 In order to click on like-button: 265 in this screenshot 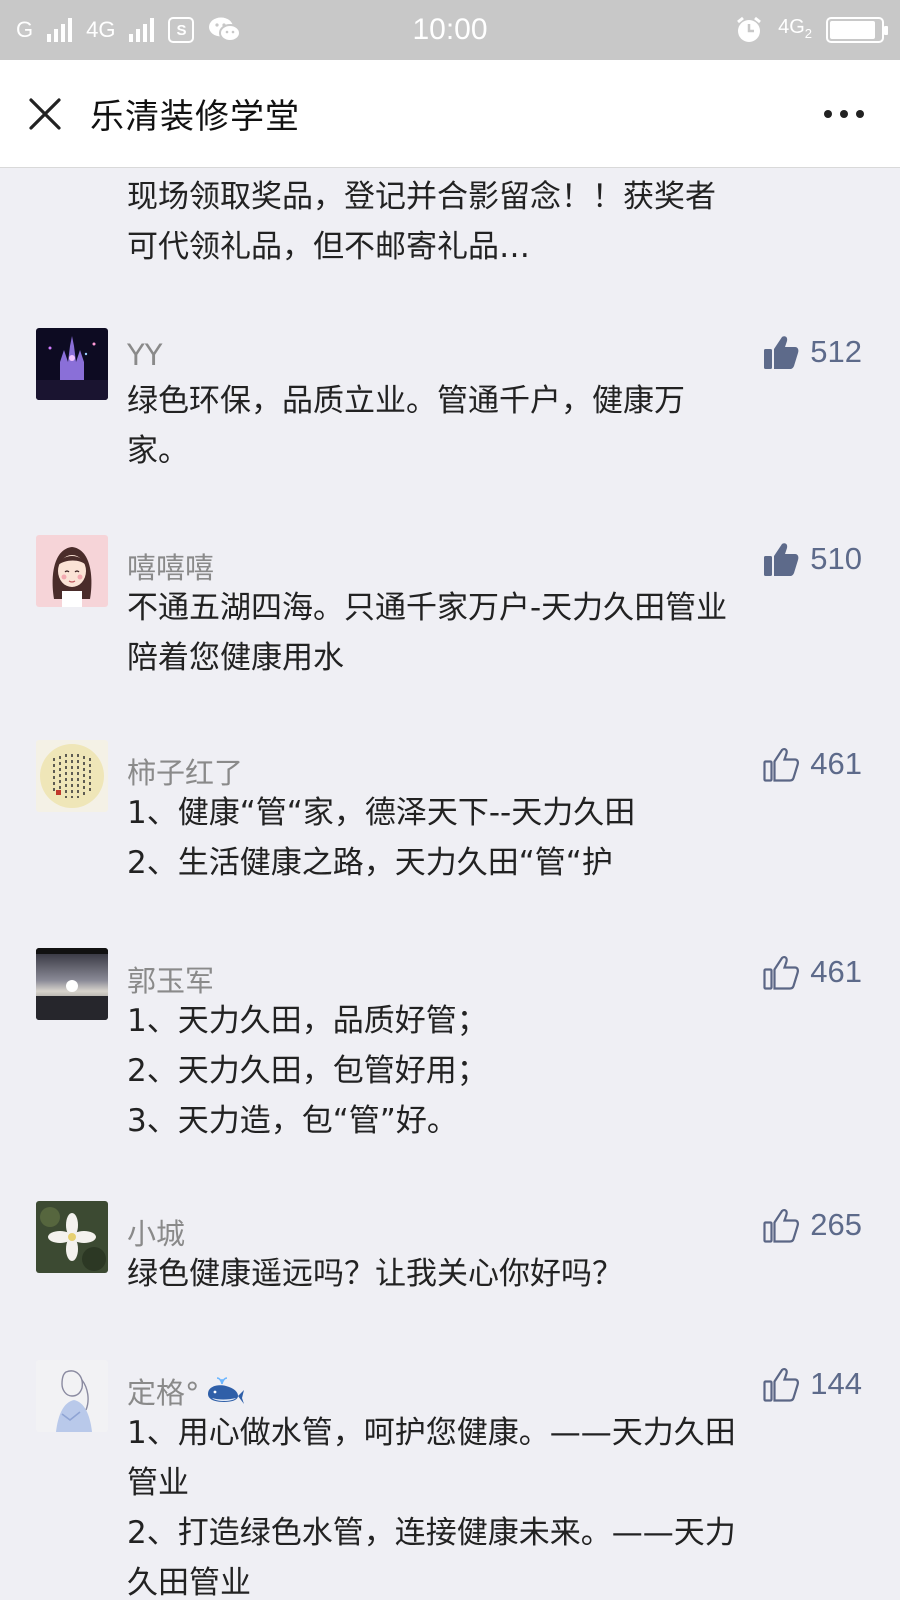, I will do `click(812, 1225)`.